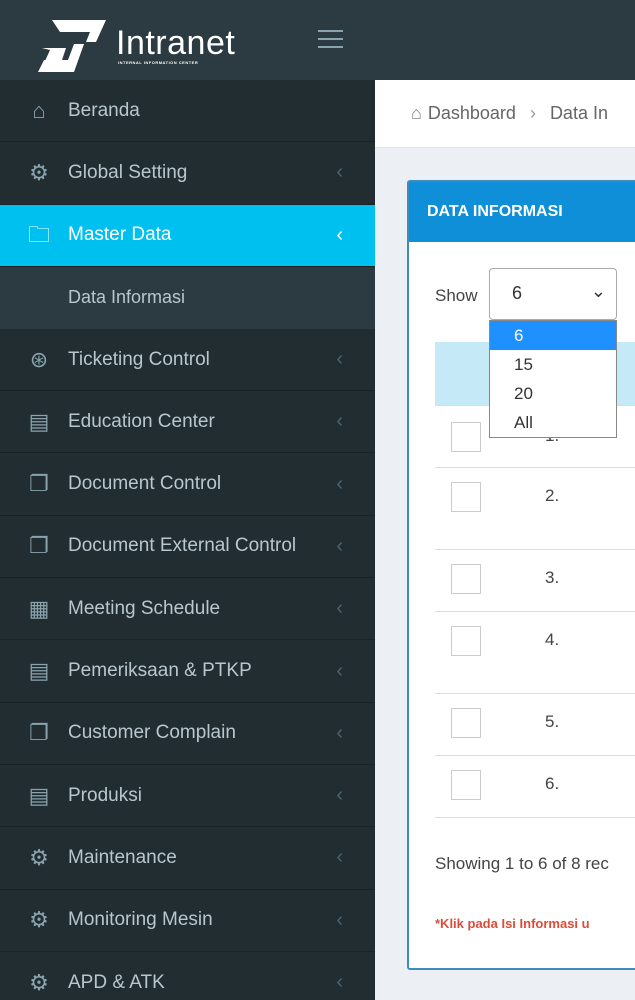 The height and width of the screenshot is (1000, 635). What do you see at coordinates (116, 982) in the screenshot?
I see `sidebar-item-label: APD & ATK` at bounding box center [116, 982].